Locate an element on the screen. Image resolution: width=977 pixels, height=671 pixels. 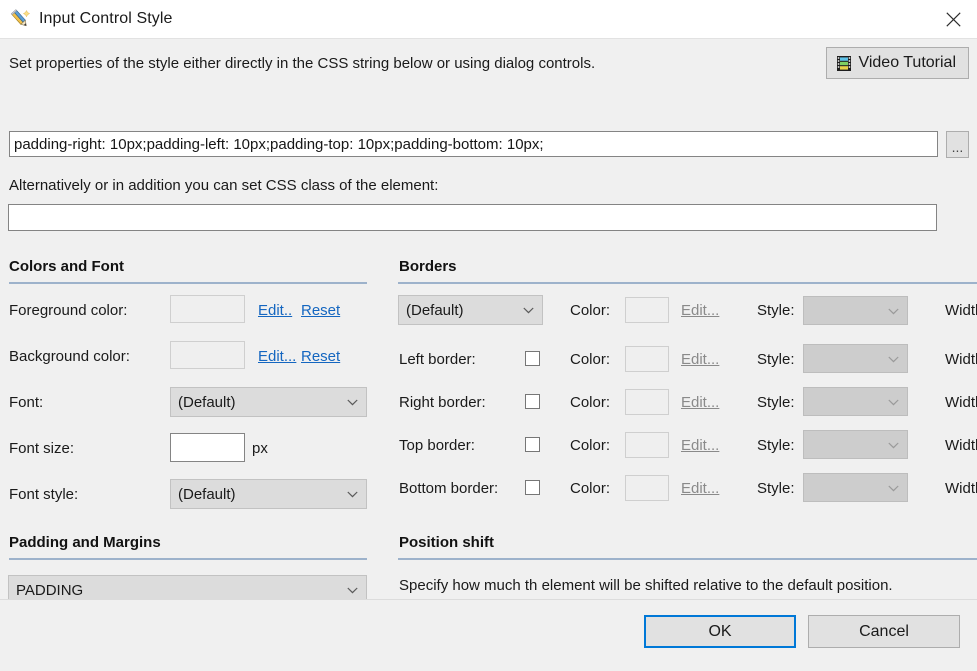
close-icon is located at coordinates (953, 19).